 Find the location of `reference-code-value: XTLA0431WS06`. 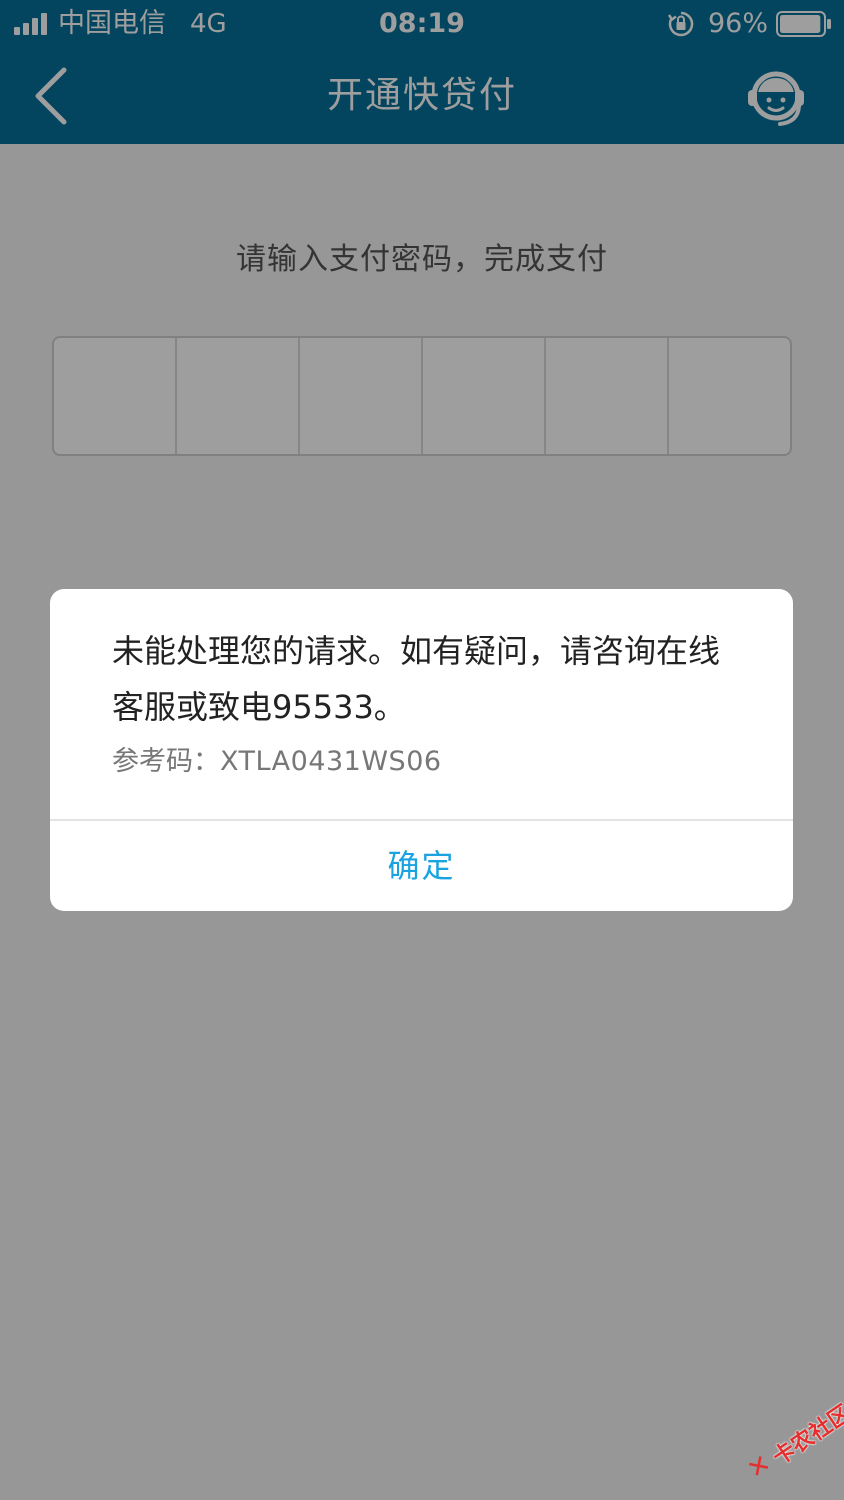

reference-code-value: XTLA0431WS06 is located at coordinates (331, 761).